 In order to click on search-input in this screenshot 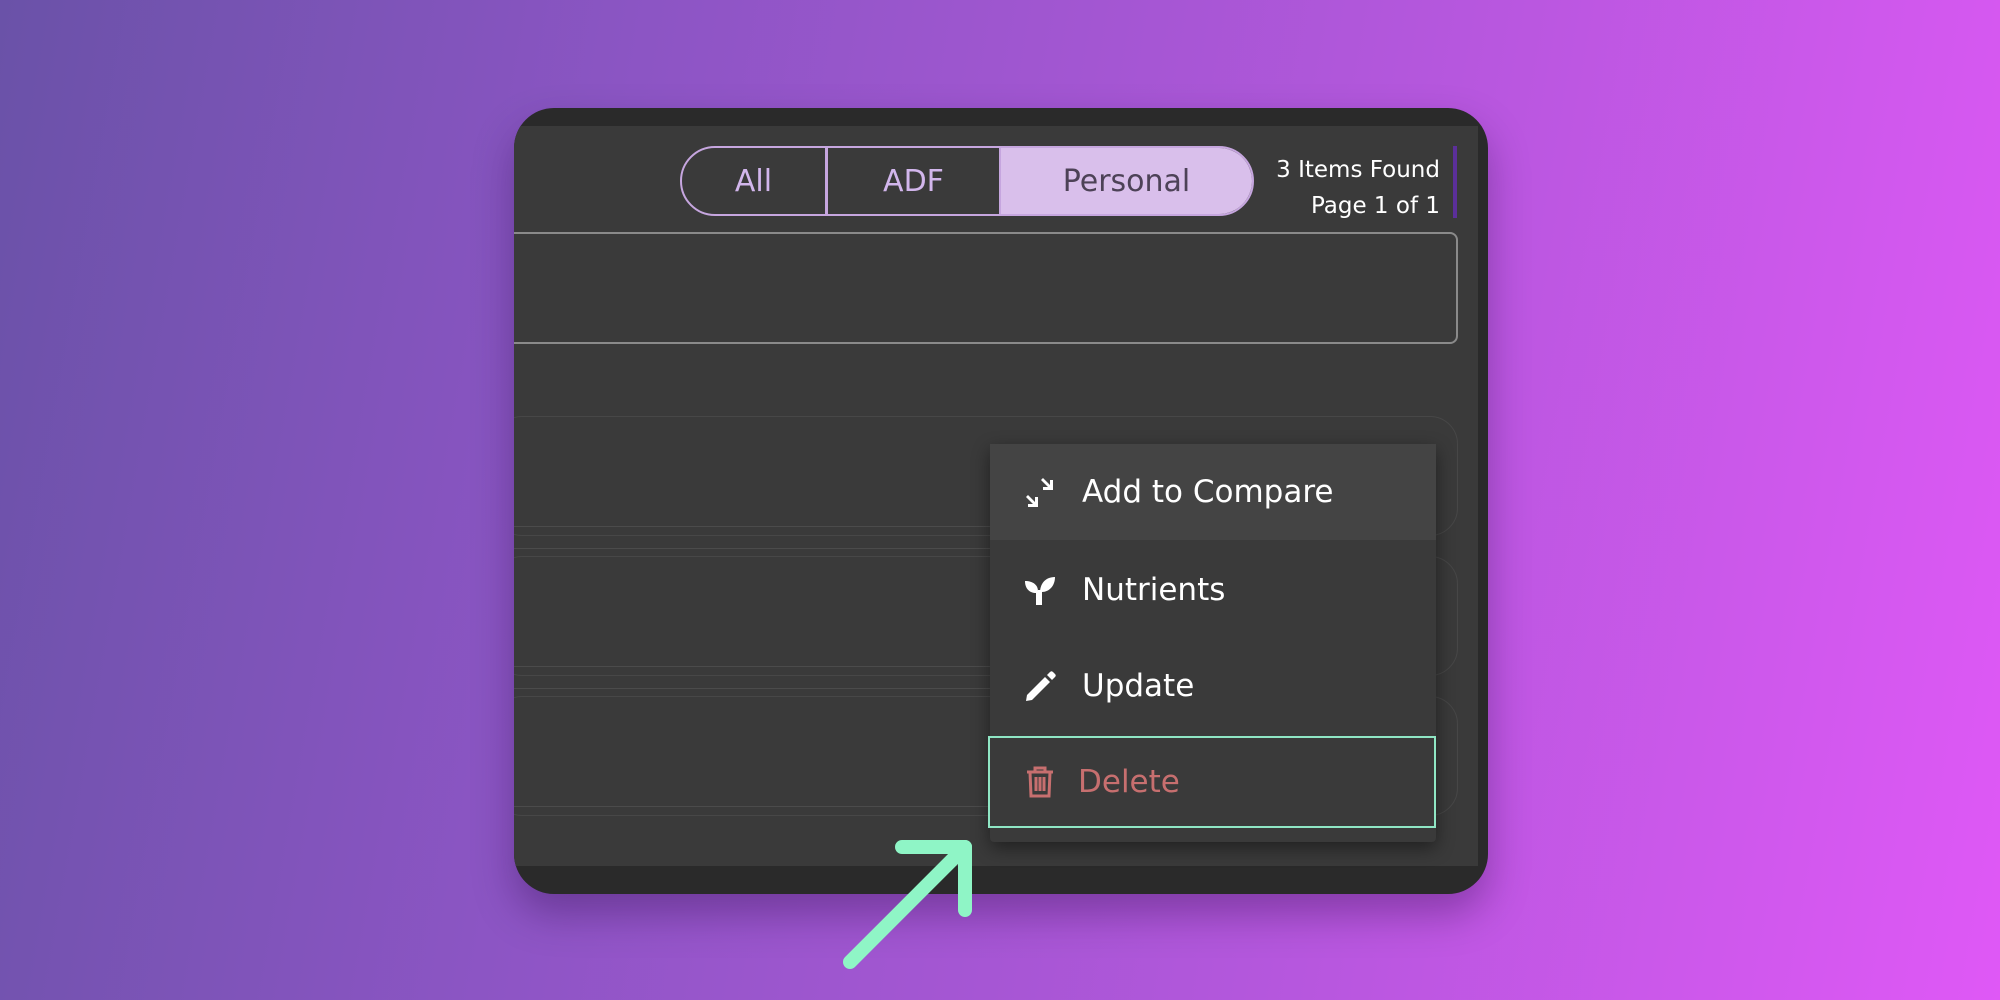, I will do `click(986, 288)`.